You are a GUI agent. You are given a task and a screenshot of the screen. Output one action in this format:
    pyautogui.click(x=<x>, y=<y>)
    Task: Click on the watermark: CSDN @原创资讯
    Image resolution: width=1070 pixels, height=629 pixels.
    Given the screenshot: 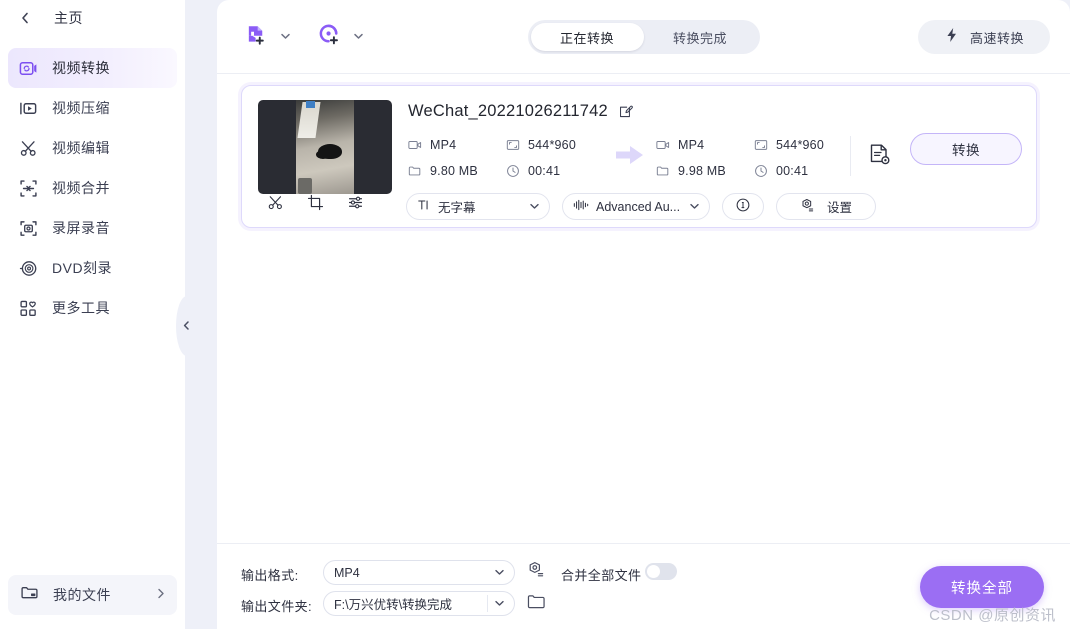 What is the action you would take?
    pyautogui.click(x=992, y=615)
    